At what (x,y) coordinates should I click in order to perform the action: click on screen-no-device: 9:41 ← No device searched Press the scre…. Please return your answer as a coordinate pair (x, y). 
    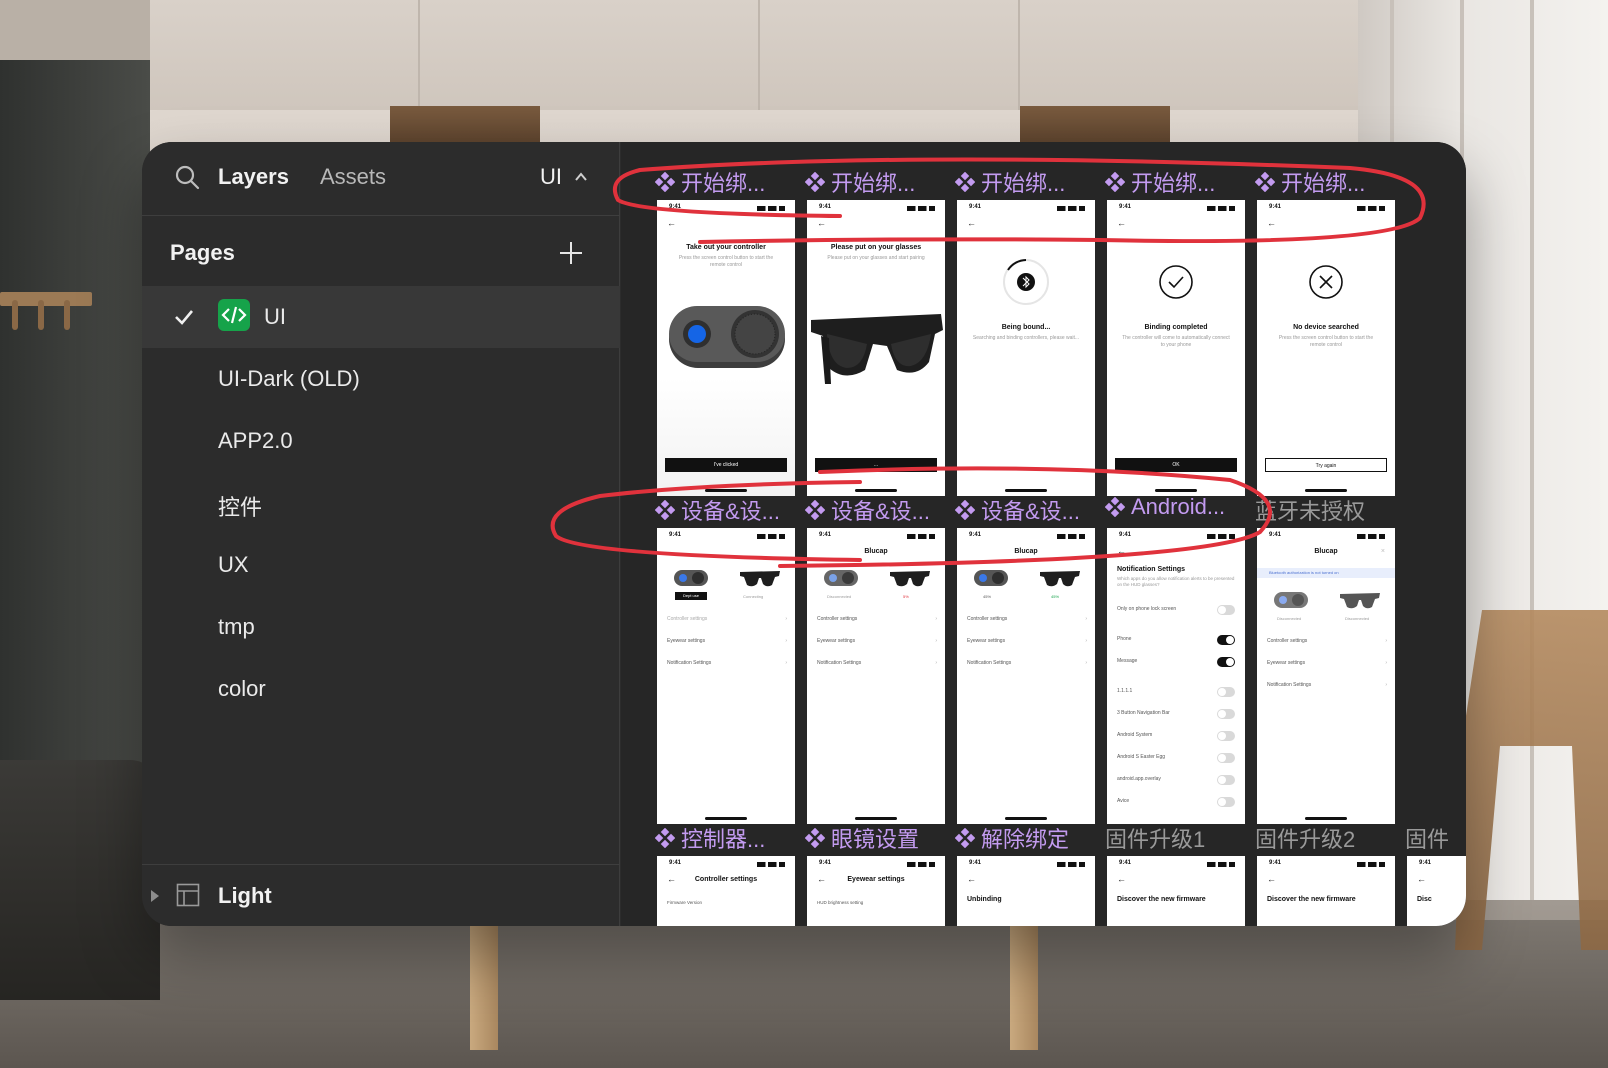
    Looking at the image, I should click on (1326, 348).